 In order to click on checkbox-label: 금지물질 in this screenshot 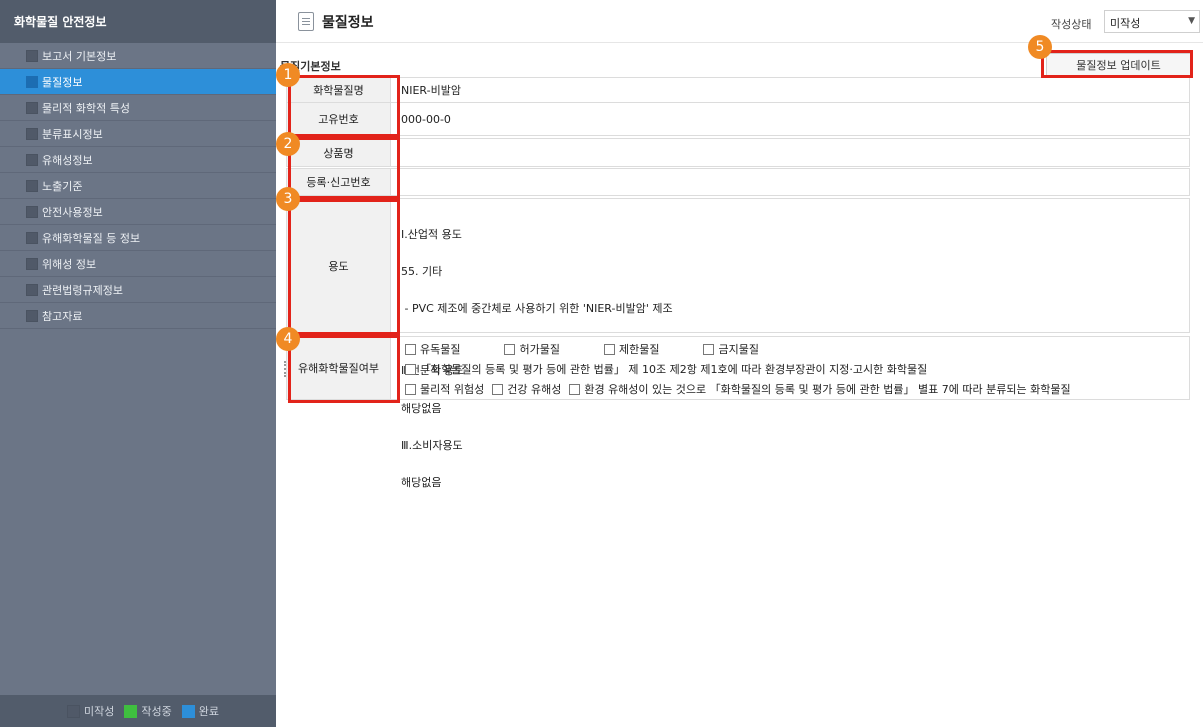, I will do `click(738, 349)`.